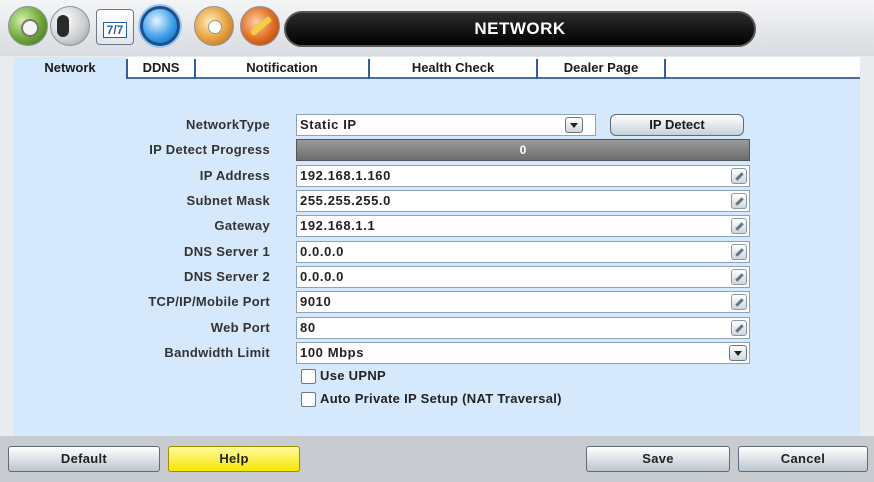 The height and width of the screenshot is (482, 874). Describe the element at coordinates (523, 302) in the screenshot. I see `tcp-port-field: 9010` at that location.